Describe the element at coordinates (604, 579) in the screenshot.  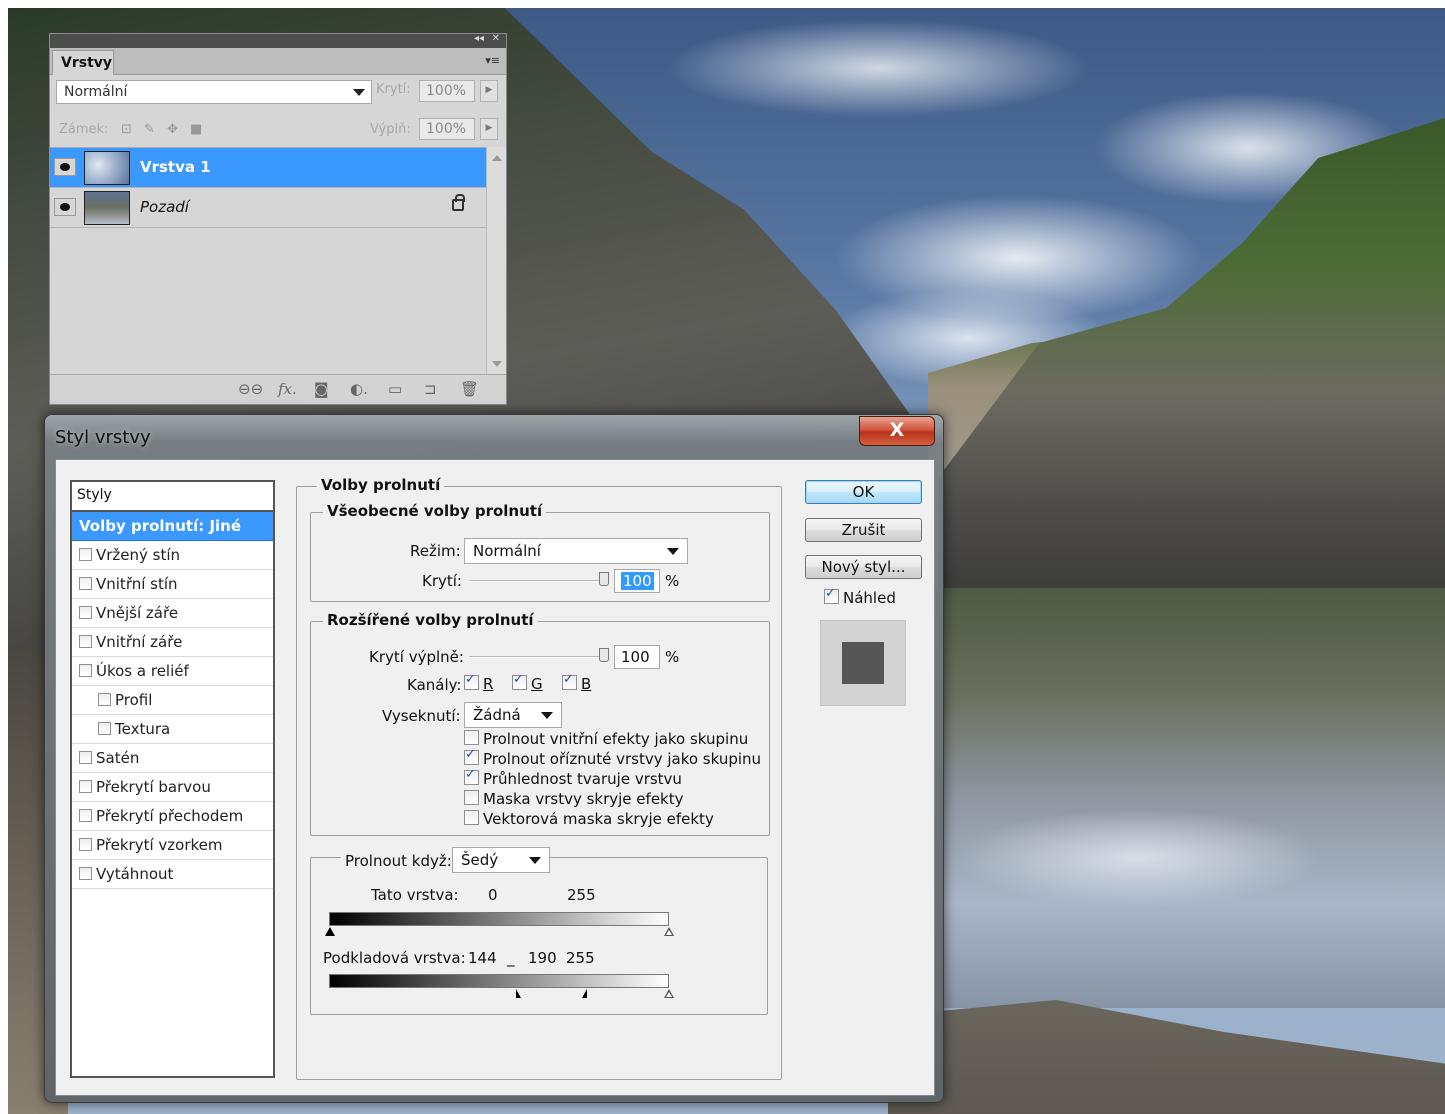
I see `opacity-slider-handle` at that location.